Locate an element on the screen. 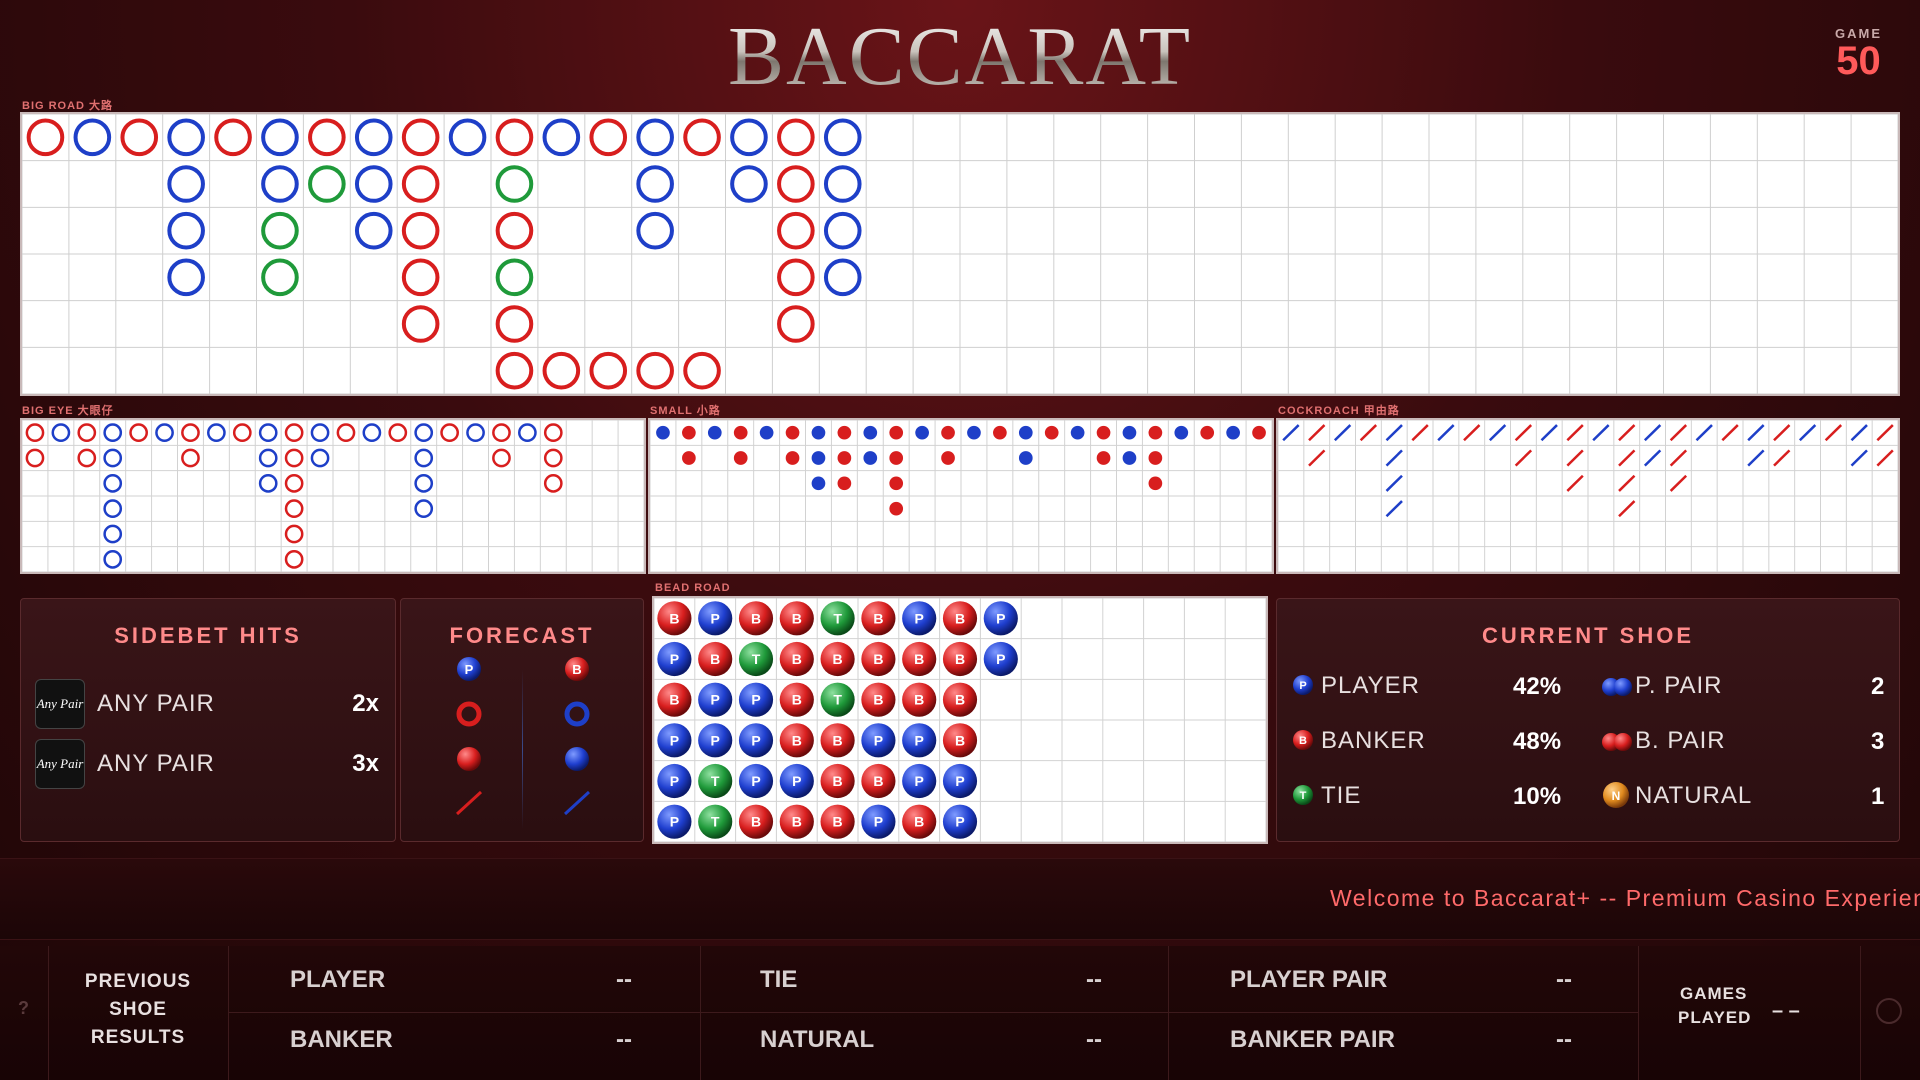  big-eye-label: BIG EYE 大眼仔 is located at coordinates (68, 411).